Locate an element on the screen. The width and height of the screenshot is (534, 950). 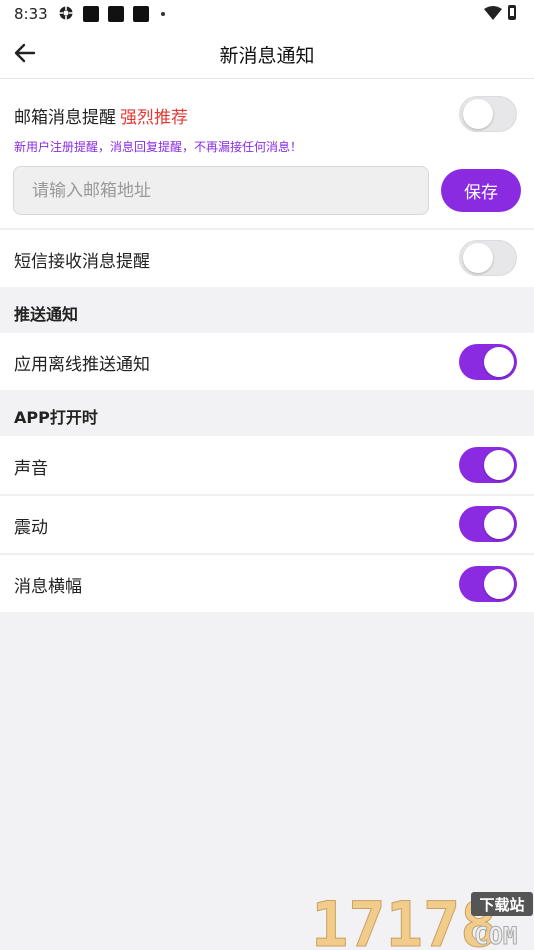
site-watermark-logo: 17178 下载站 COM is located at coordinates (422, 919).